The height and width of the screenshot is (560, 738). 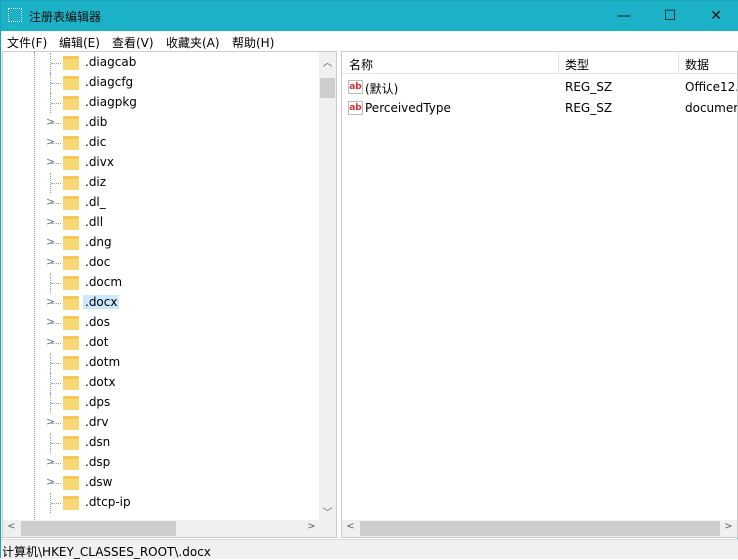 I want to click on title-bar: 注册表编辑器 — ☐ ✕, so click(x=369, y=16).